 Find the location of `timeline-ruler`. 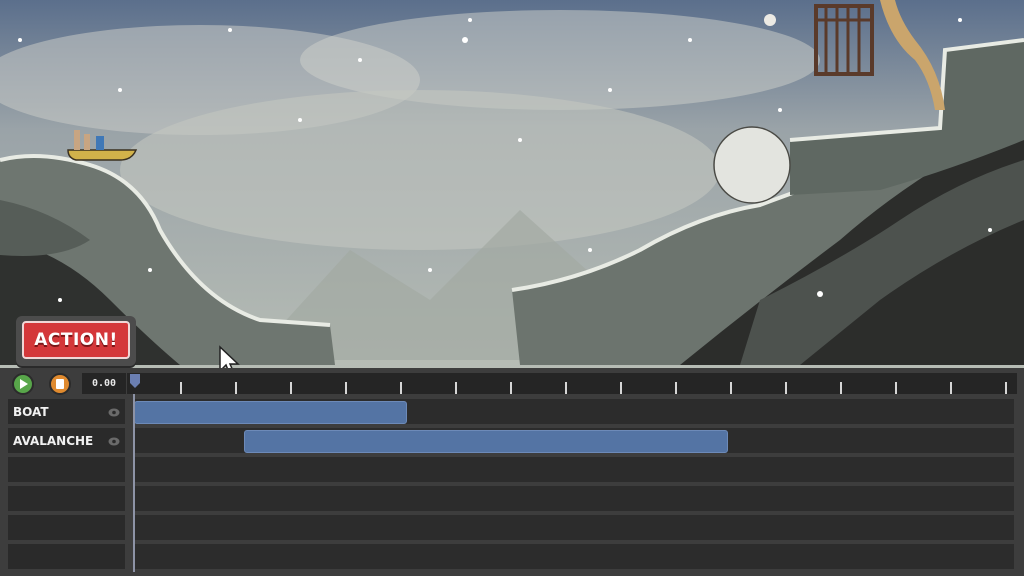

timeline-ruler is located at coordinates (572, 383).